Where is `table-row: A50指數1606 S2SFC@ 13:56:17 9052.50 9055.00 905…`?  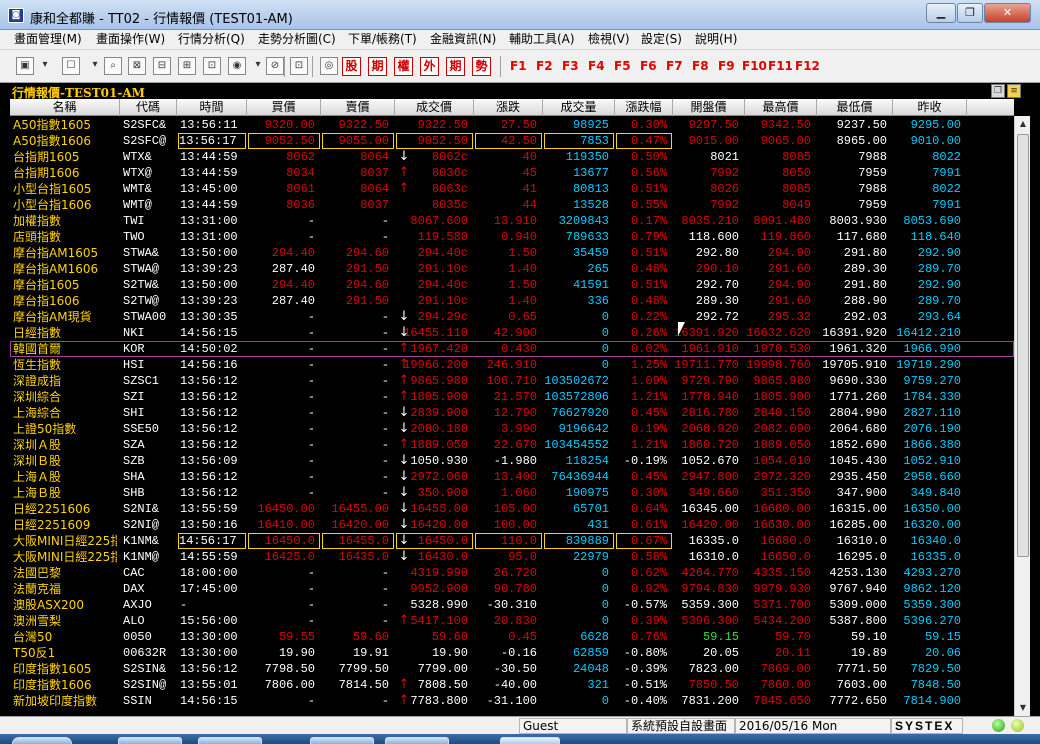
table-row: A50指數1606 S2SFC@ 13:56:17 9052.50 9055.00 905… is located at coordinates (512, 141).